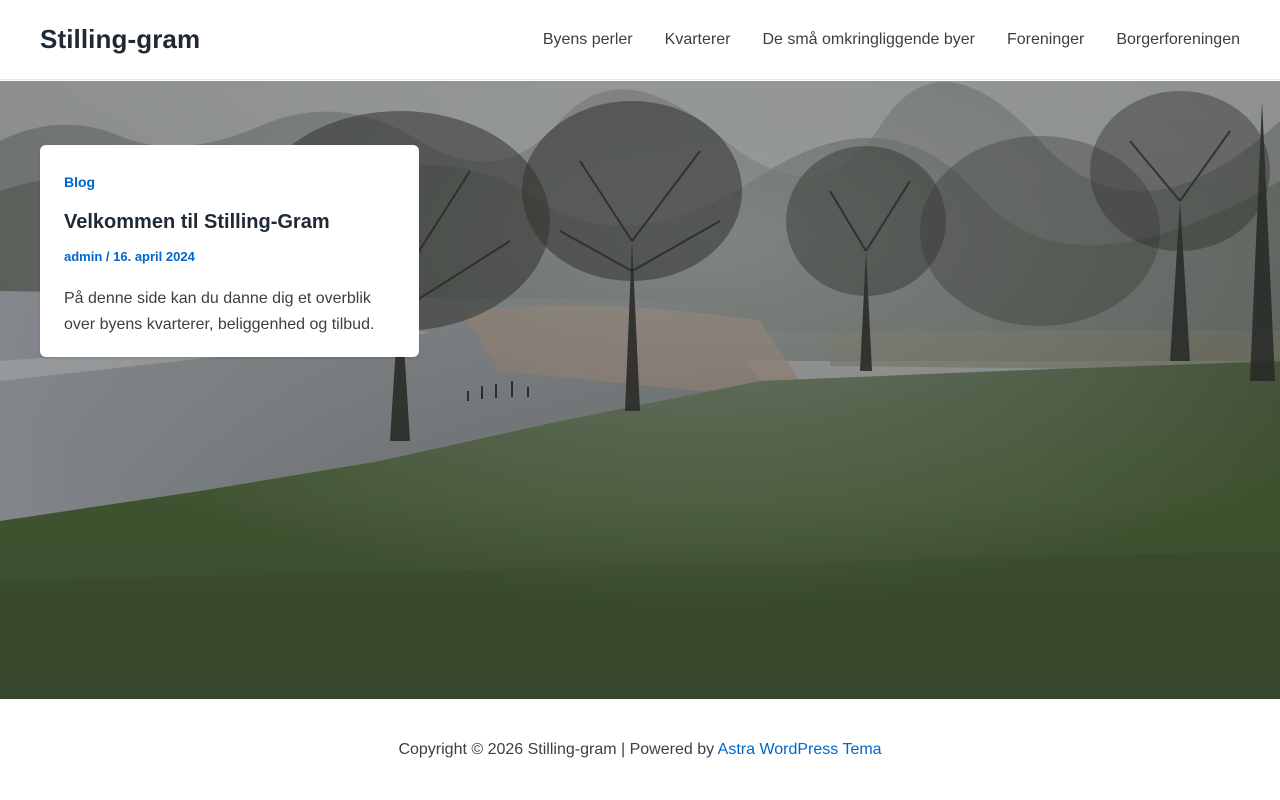 The height and width of the screenshot is (800, 1280). I want to click on post-meta: admin / 16. april 2024, so click(229, 257).